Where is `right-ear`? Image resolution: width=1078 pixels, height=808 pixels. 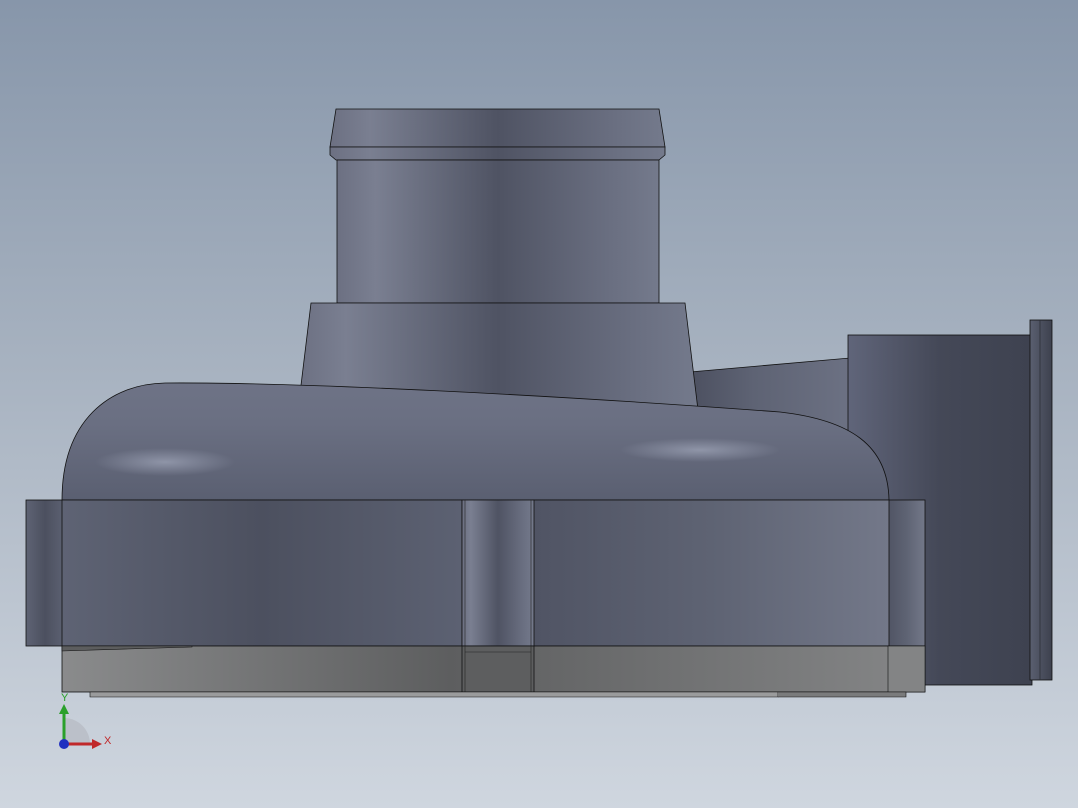
right-ear is located at coordinates (906, 573).